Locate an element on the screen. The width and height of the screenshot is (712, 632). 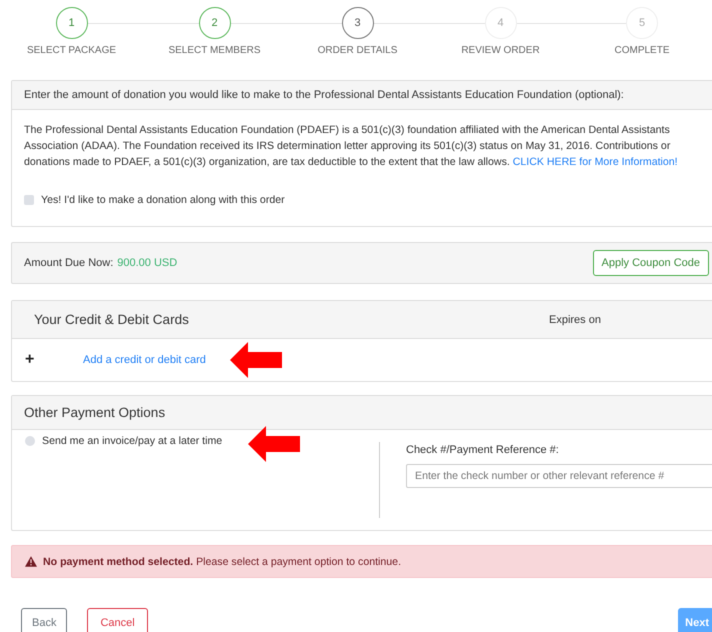
plus-icon: + is located at coordinates (54, 360).